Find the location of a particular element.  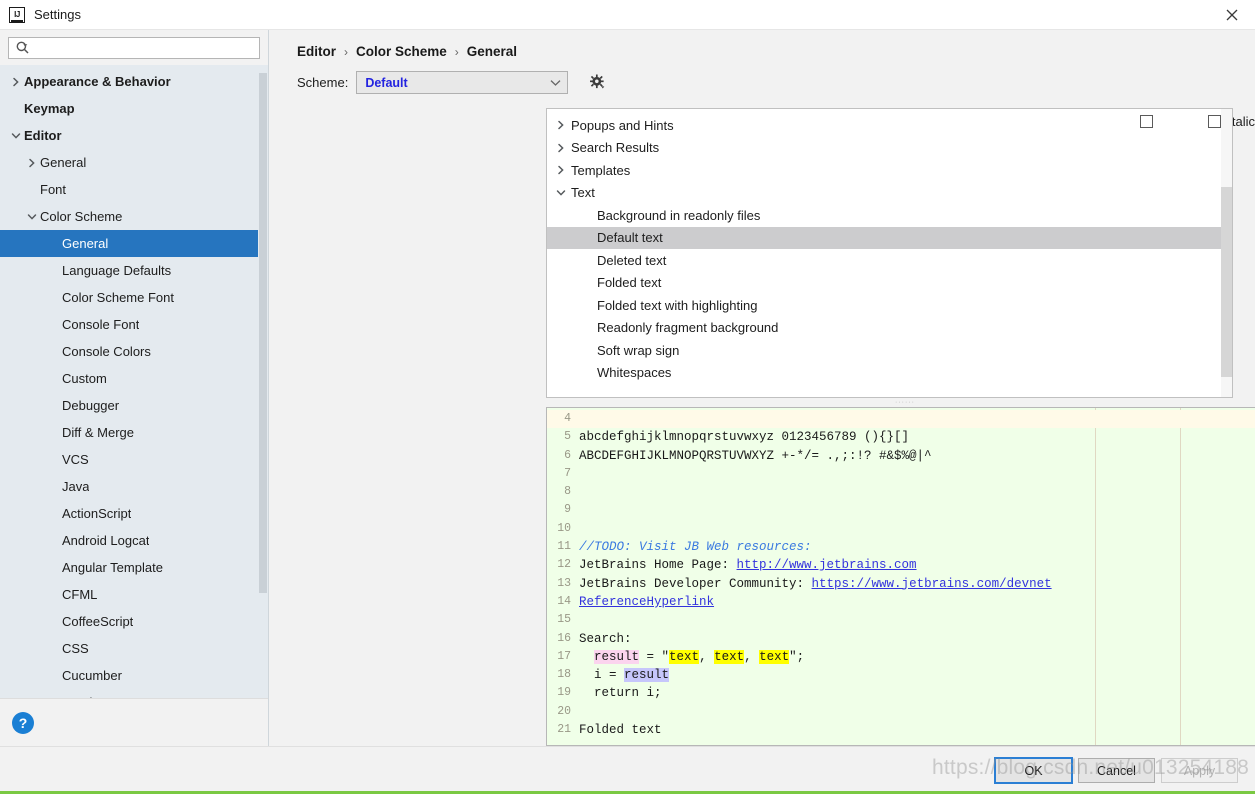

sidebar-item-debugger: Debugger is located at coordinates (134, 405).